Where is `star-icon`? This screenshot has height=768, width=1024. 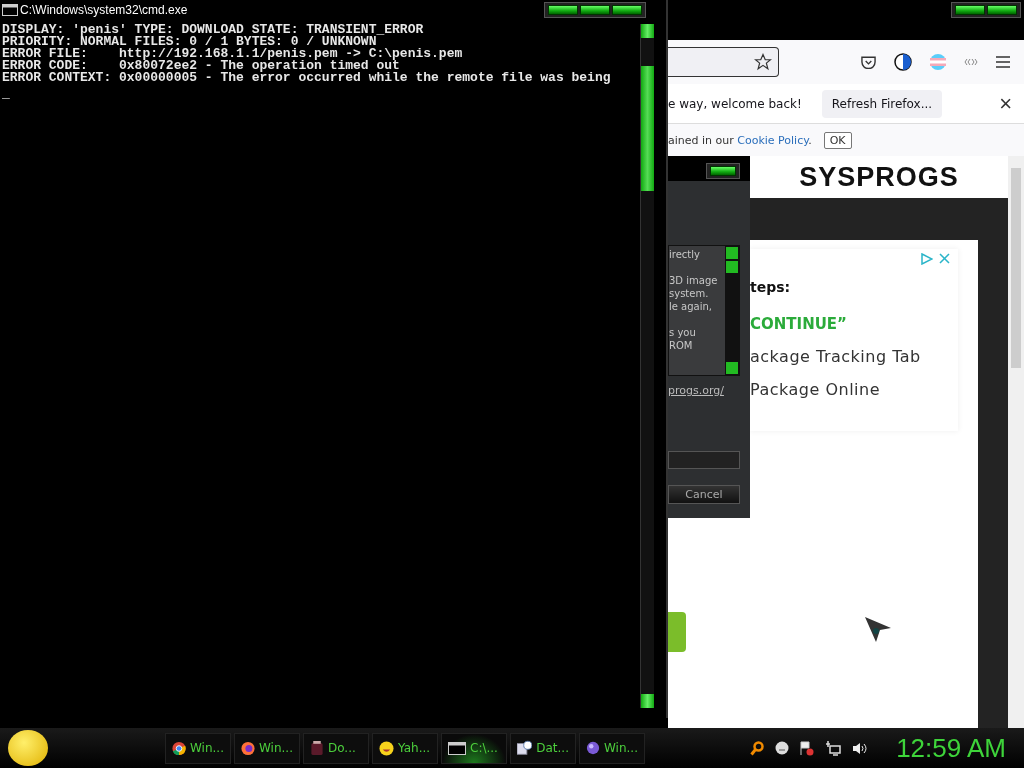
star-icon is located at coordinates (763, 62).